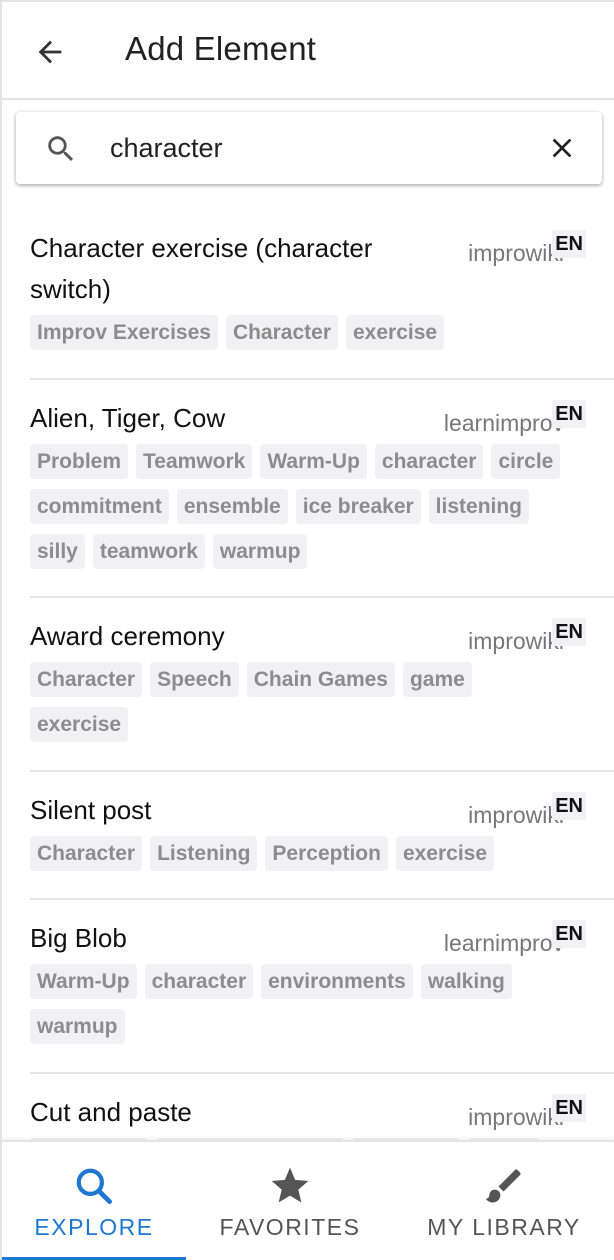  Describe the element at coordinates (437, 679) in the screenshot. I see `tag: game` at that location.